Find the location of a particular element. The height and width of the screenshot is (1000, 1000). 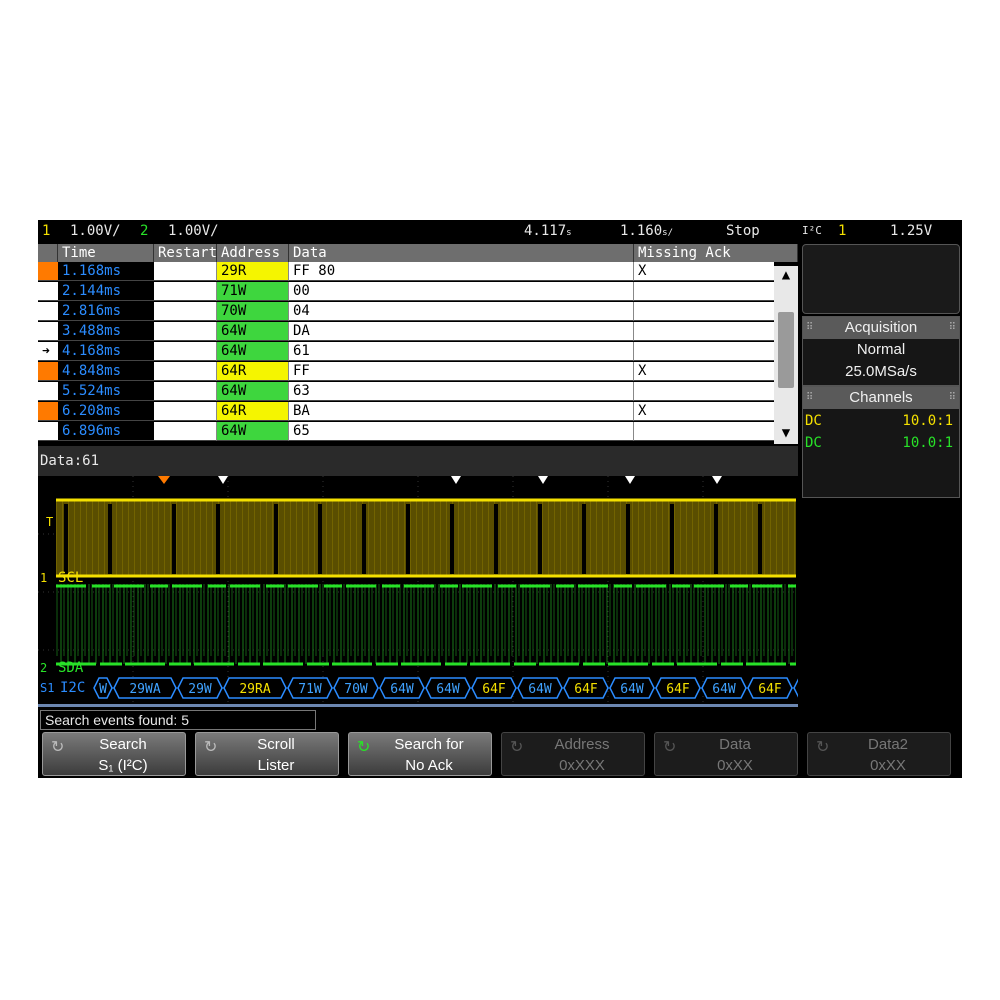

col-header-data: Data is located at coordinates (461, 253).